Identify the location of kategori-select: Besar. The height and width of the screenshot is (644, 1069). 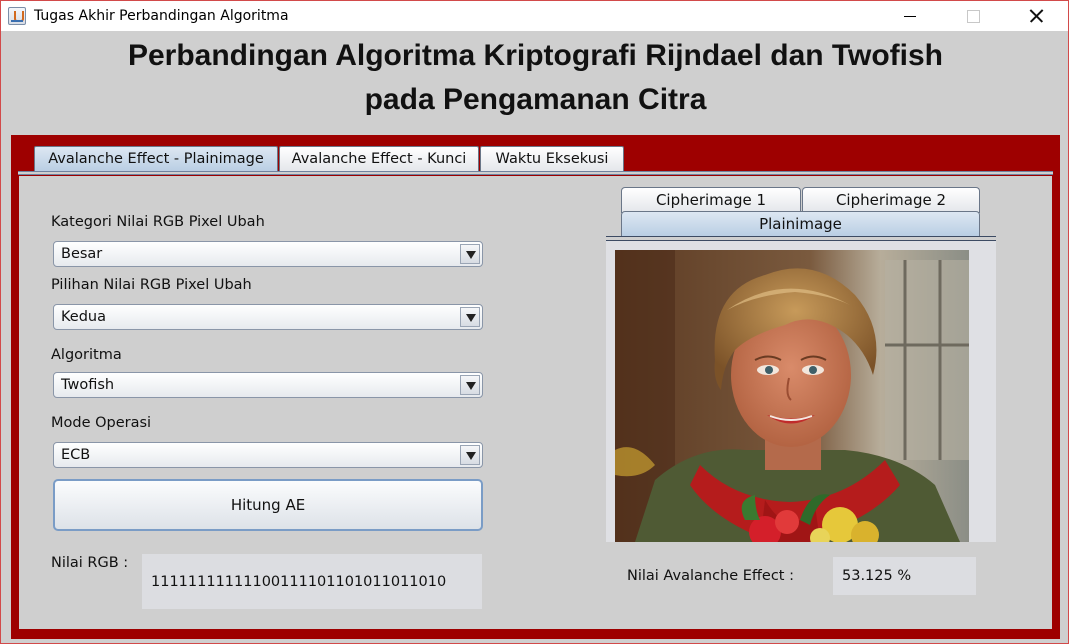
(268, 254).